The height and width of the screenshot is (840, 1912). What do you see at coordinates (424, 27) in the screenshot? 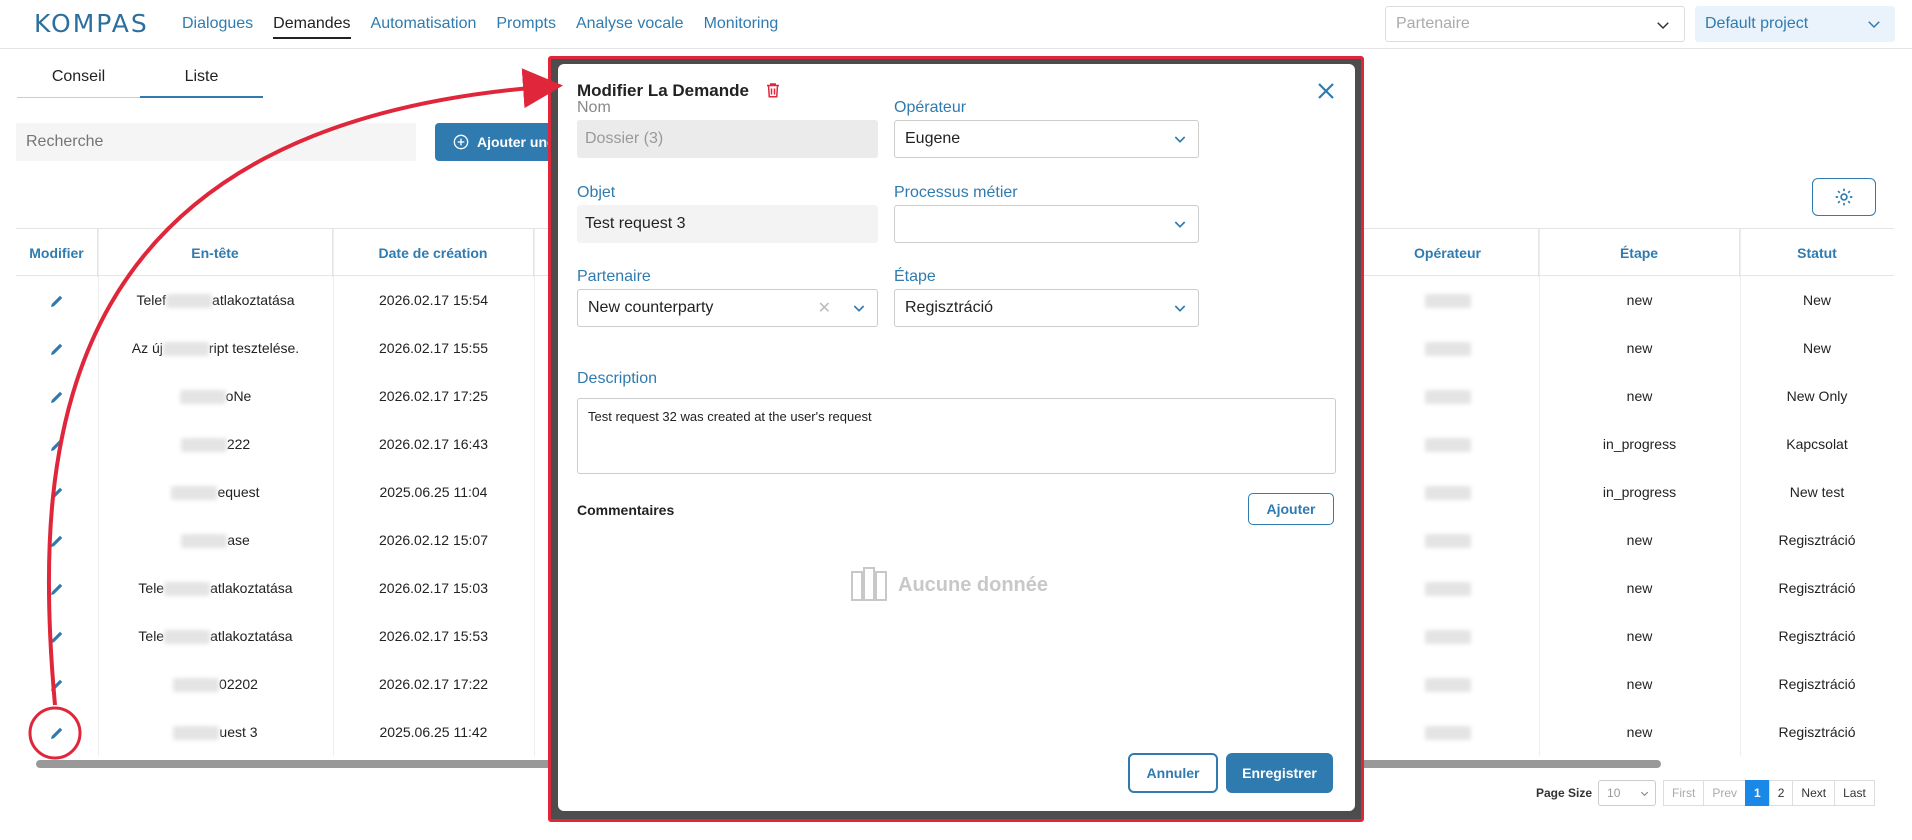
I see `nav-automatisation: Automatisation` at bounding box center [424, 27].